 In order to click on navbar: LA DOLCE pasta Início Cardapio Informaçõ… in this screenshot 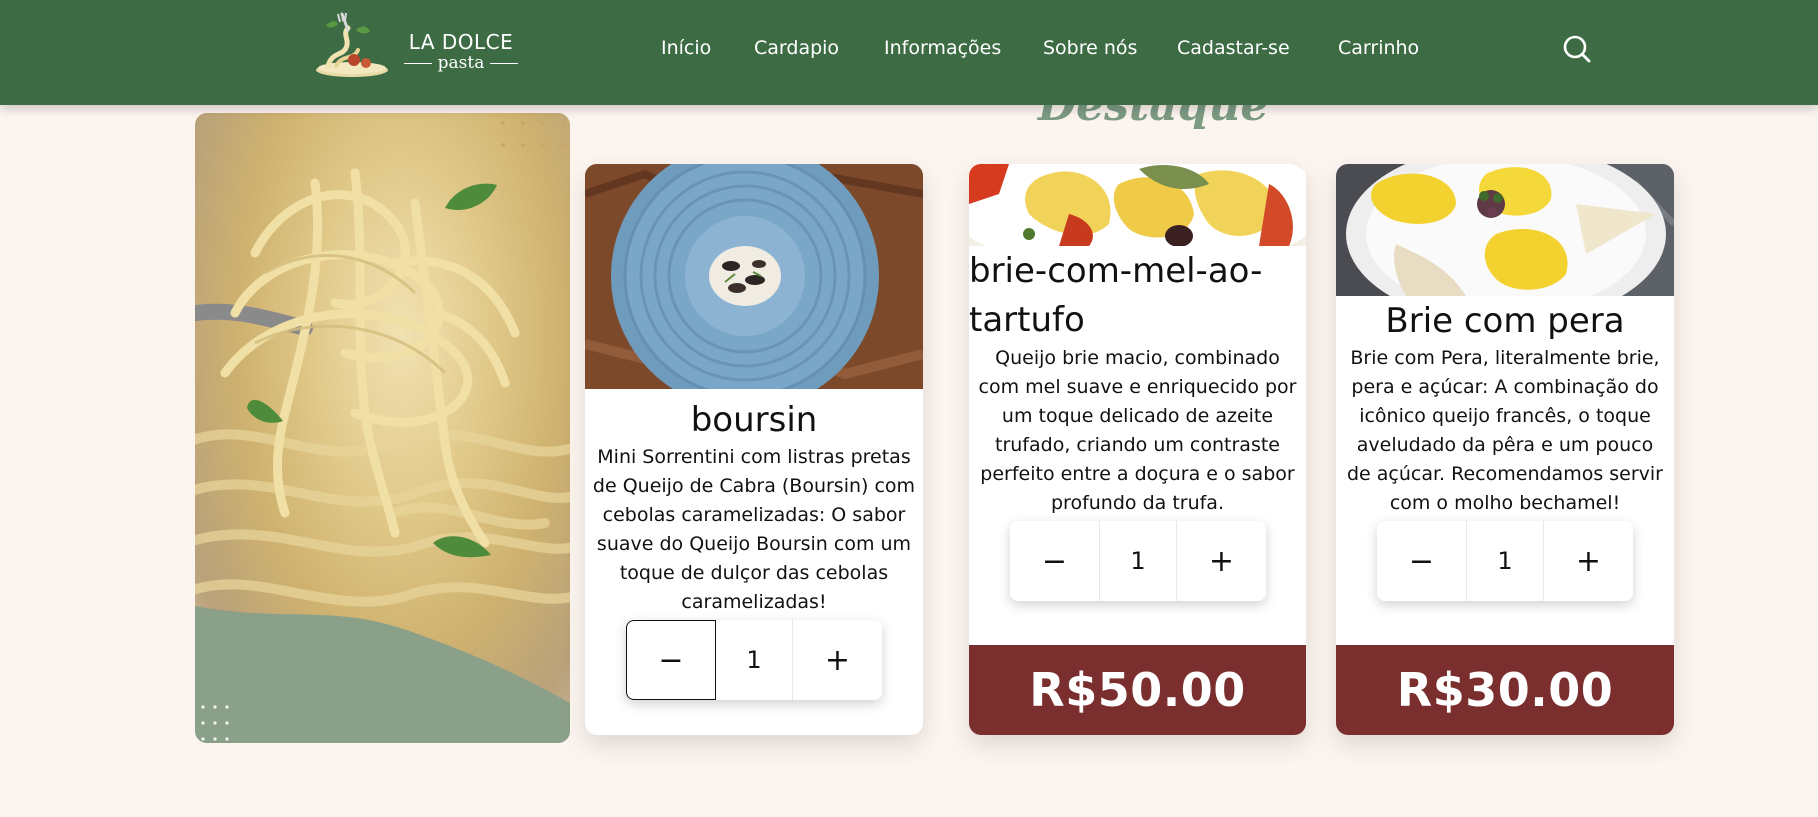, I will do `click(909, 52)`.